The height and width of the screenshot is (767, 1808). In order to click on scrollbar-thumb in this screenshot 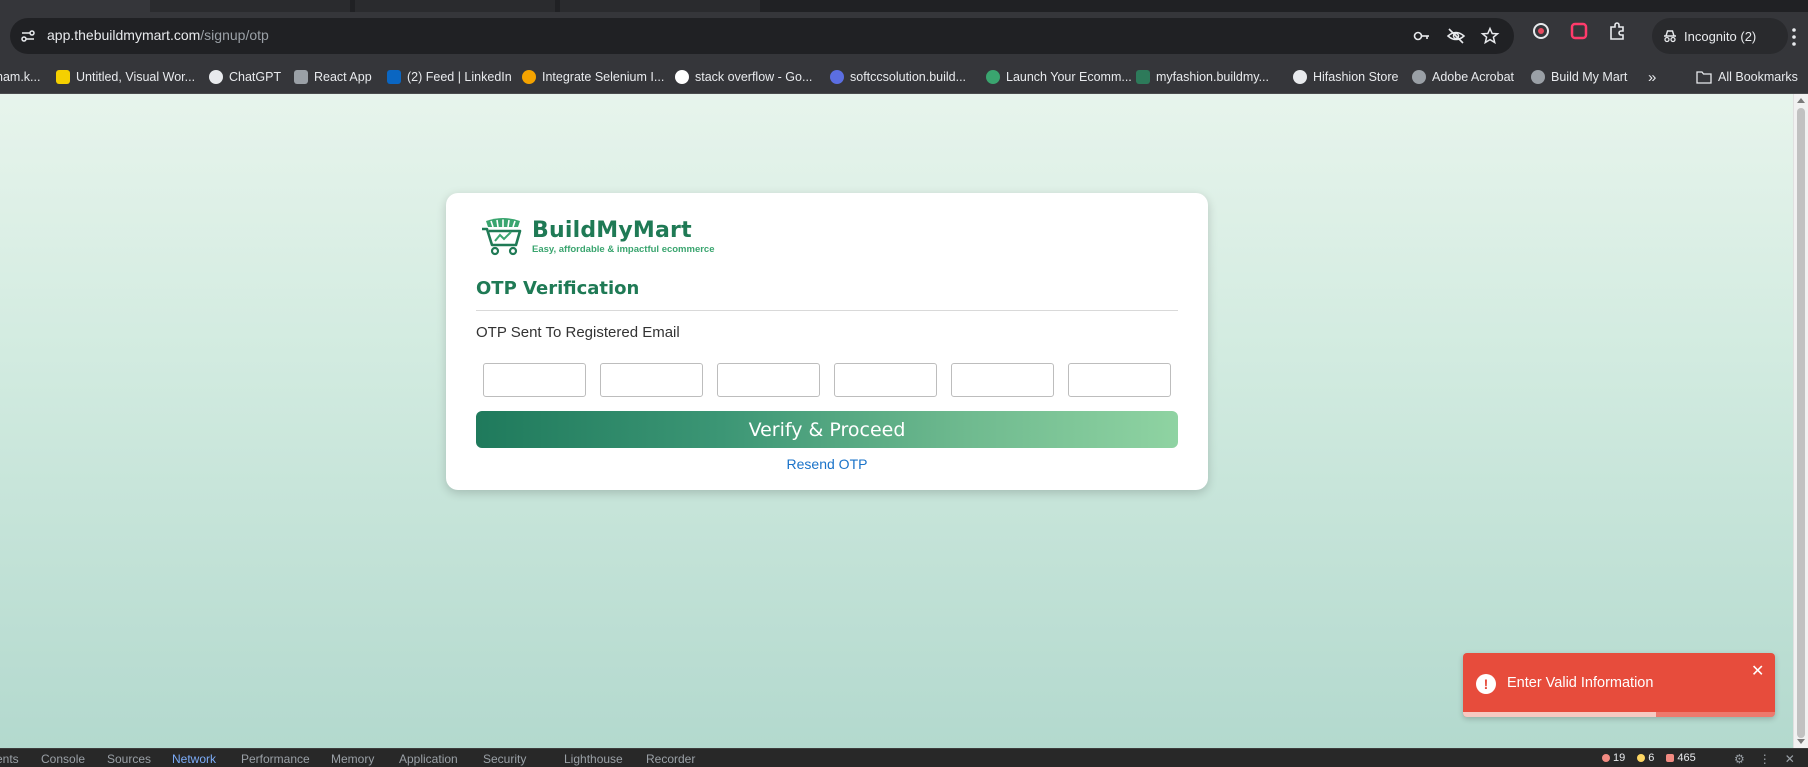, I will do `click(1801, 423)`.